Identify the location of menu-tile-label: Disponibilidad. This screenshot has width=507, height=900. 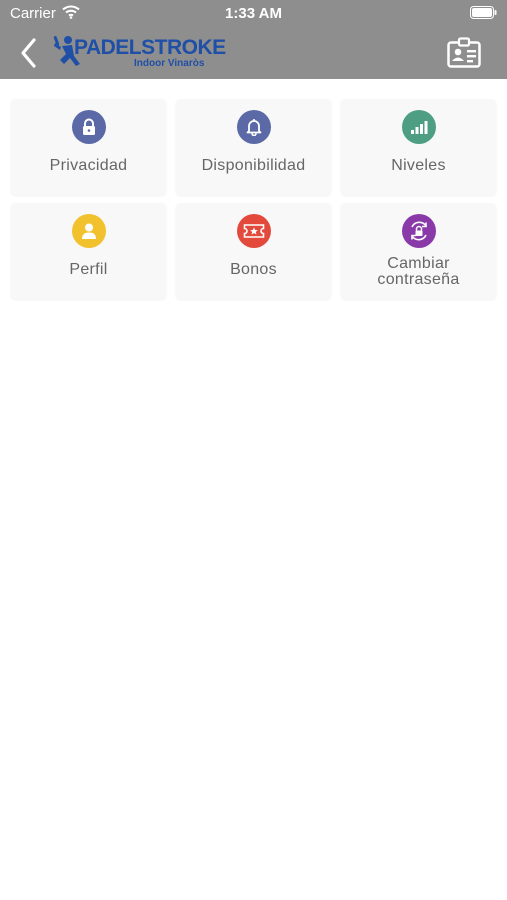
(253, 165).